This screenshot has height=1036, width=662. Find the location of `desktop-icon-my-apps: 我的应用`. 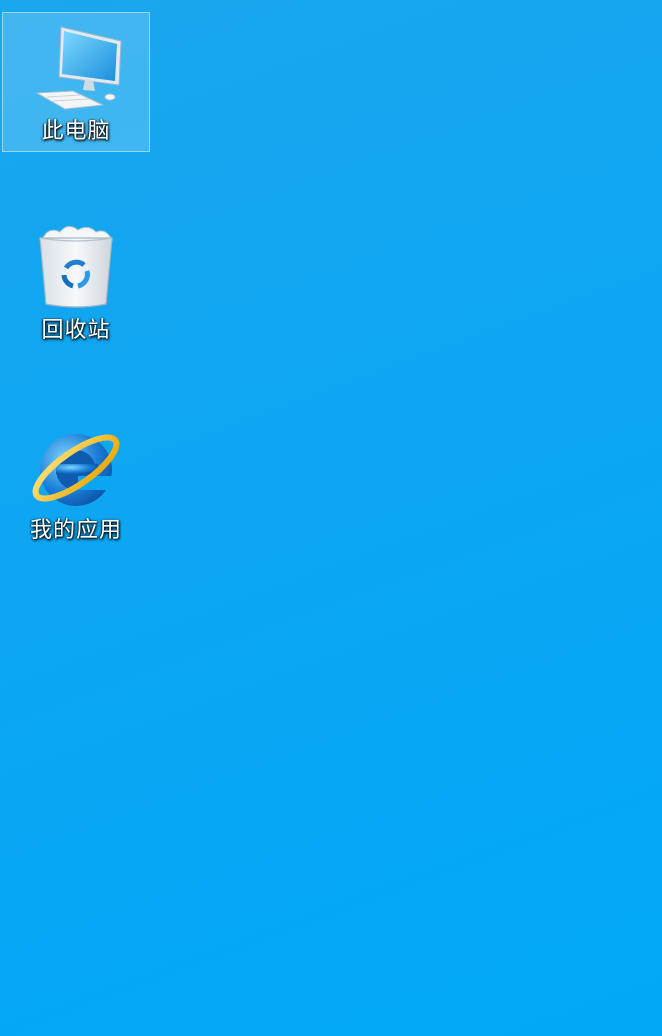

desktop-icon-my-apps: 我的应用 is located at coordinates (76, 482).